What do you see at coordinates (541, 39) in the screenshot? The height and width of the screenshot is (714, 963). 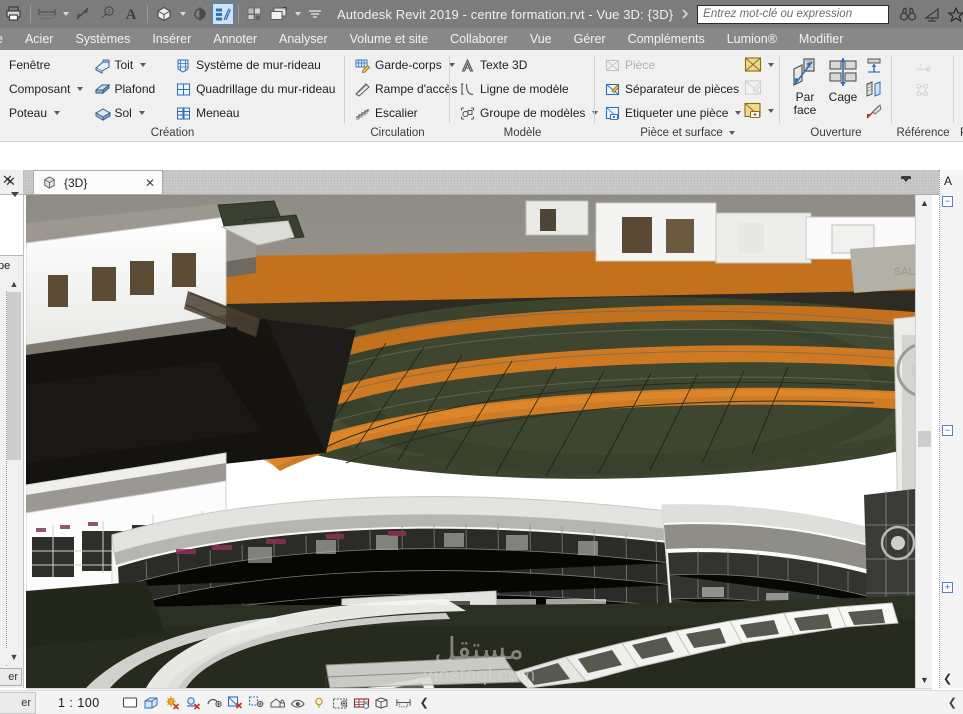 I see `tab-vue: Vue` at bounding box center [541, 39].